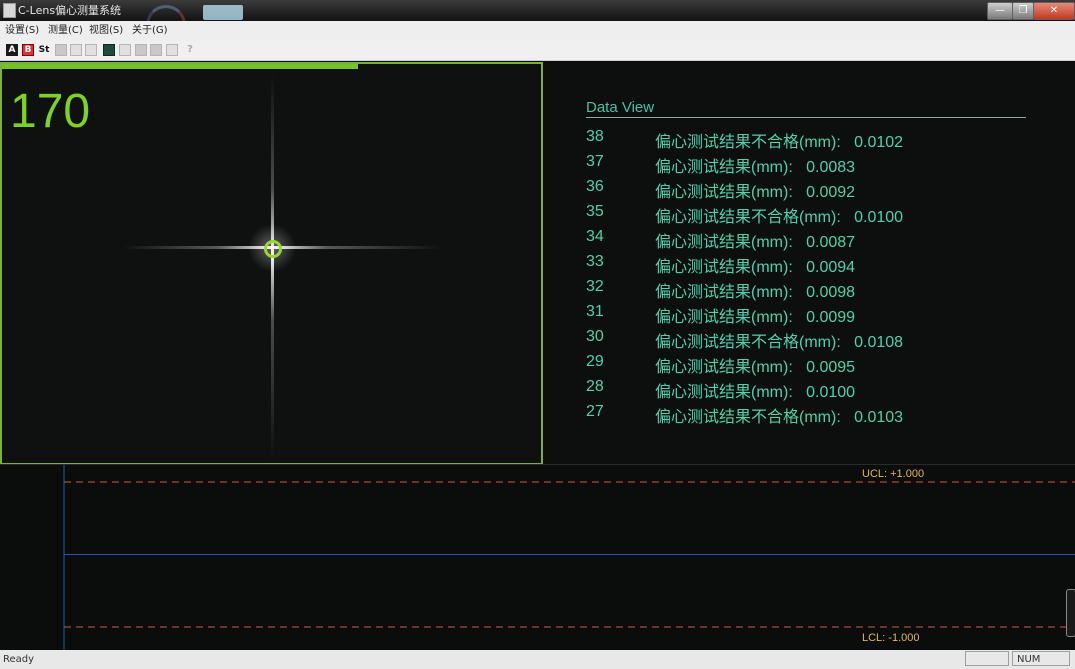 This screenshot has height=669, width=1075. Describe the element at coordinates (9, 10) in the screenshot. I see `app-icon` at that location.